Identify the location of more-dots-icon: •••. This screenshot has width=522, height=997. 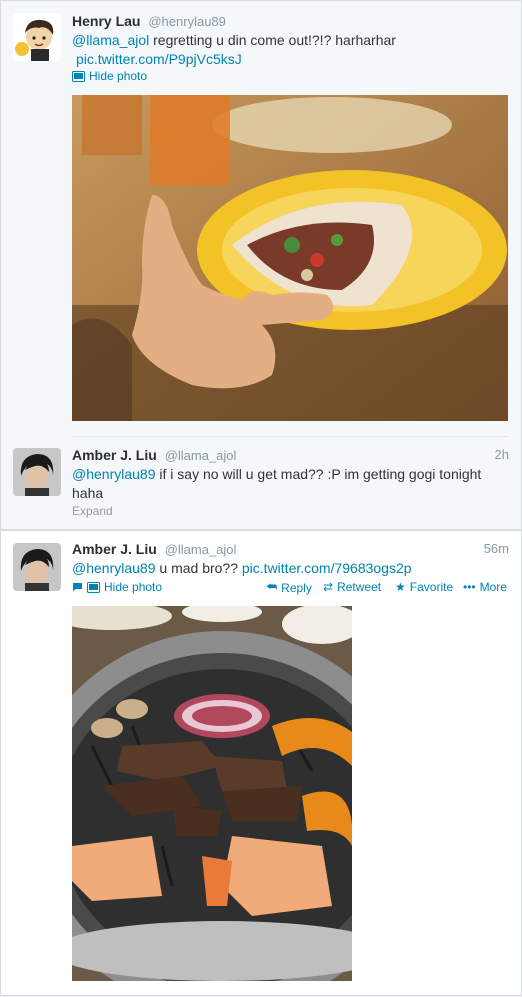
(469, 587).